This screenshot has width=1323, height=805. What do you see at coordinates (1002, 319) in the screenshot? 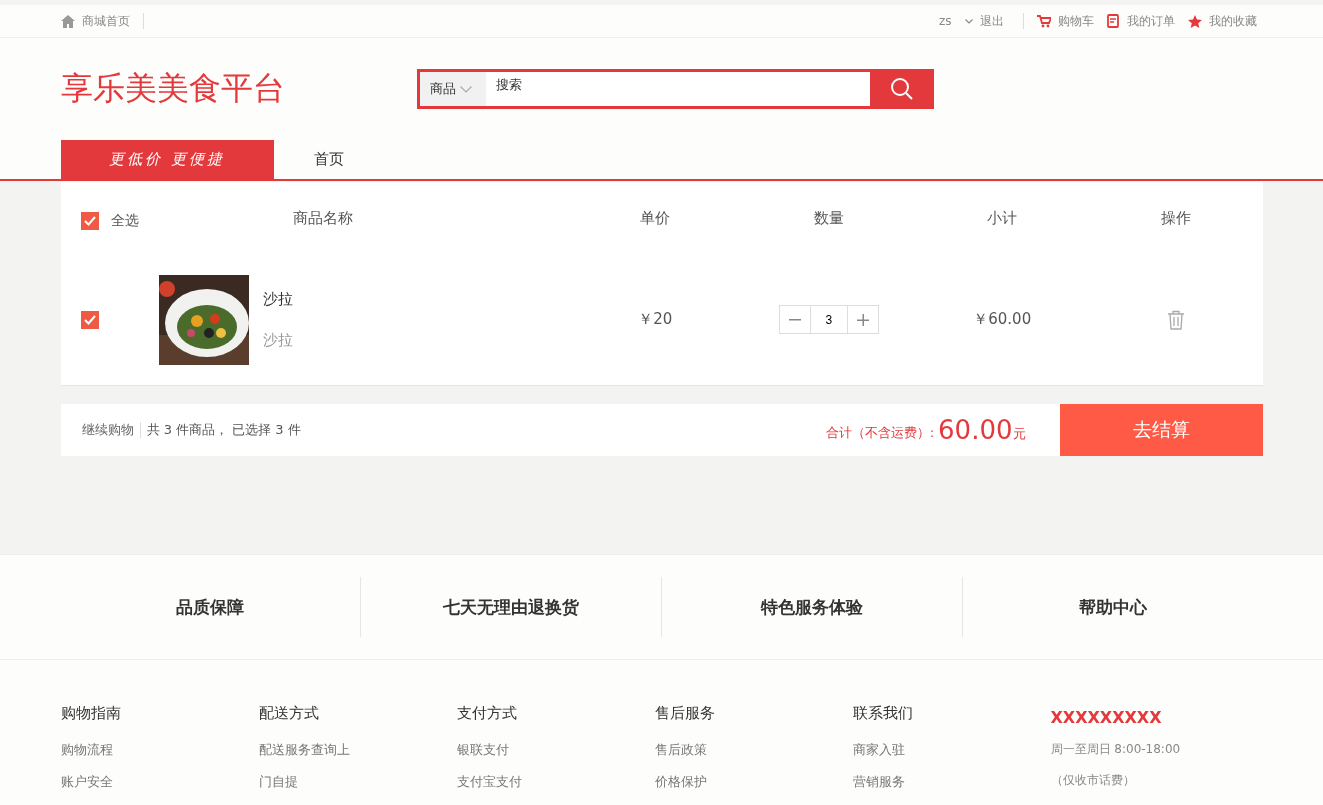
I see `subtotal: ￥60.00` at bounding box center [1002, 319].